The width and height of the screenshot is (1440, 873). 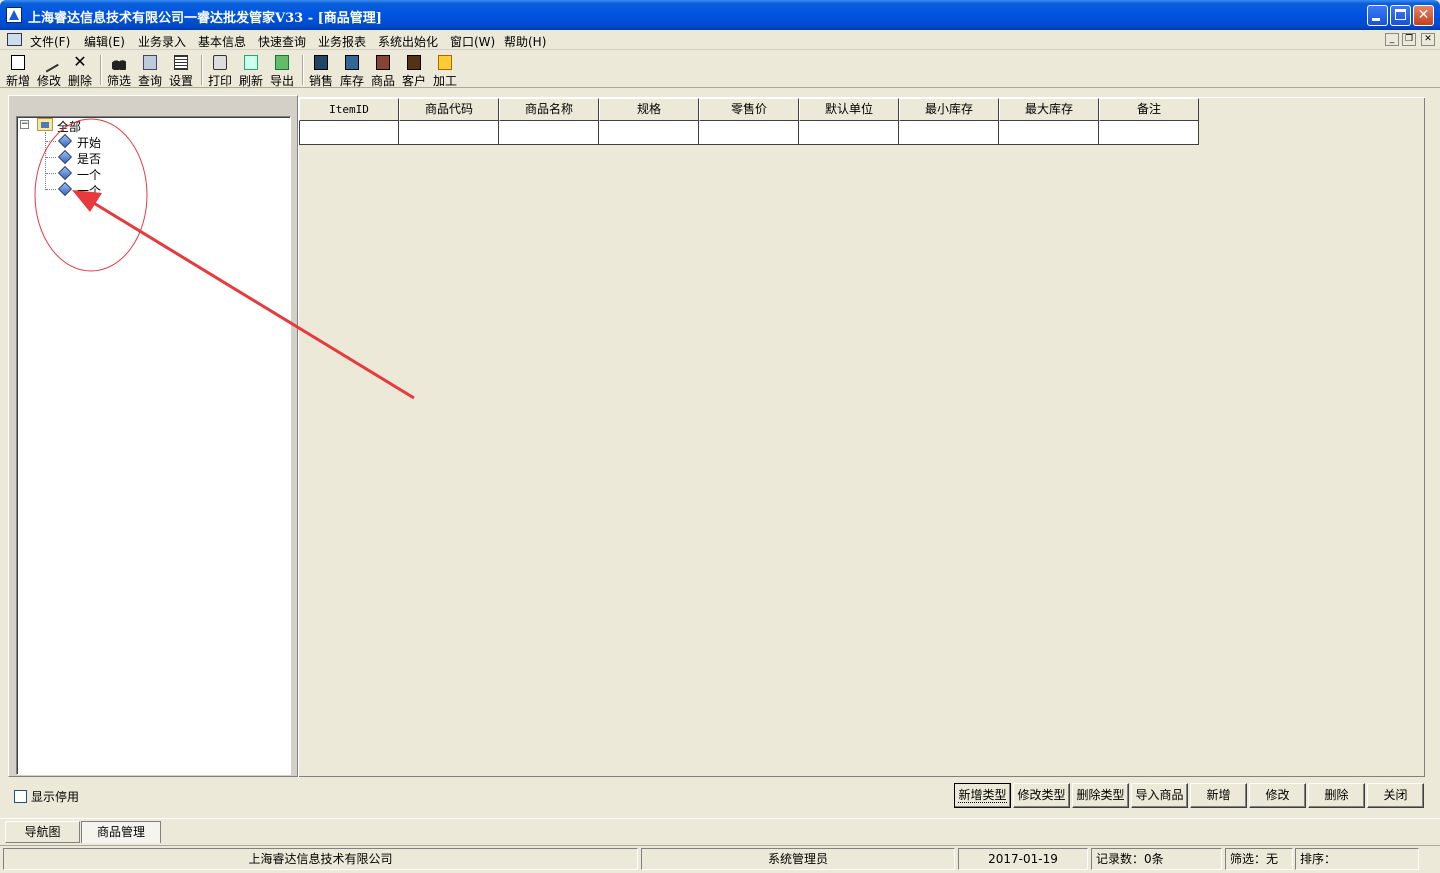 I want to click on mdi-restore-button: ❐, so click(x=1409, y=39).